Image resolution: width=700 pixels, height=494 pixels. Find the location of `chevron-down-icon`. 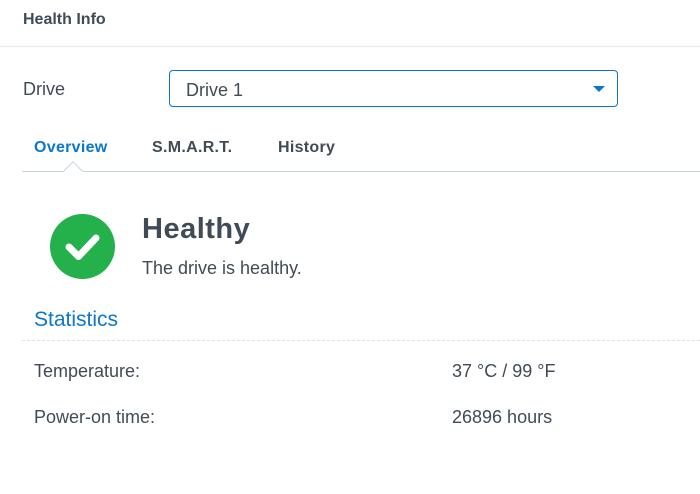

chevron-down-icon is located at coordinates (599, 89).